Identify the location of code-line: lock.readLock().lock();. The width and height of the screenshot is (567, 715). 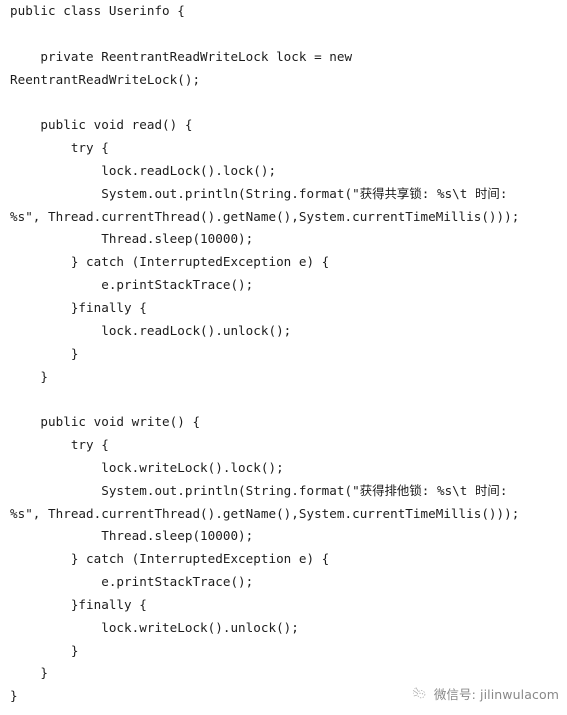
(143, 170).